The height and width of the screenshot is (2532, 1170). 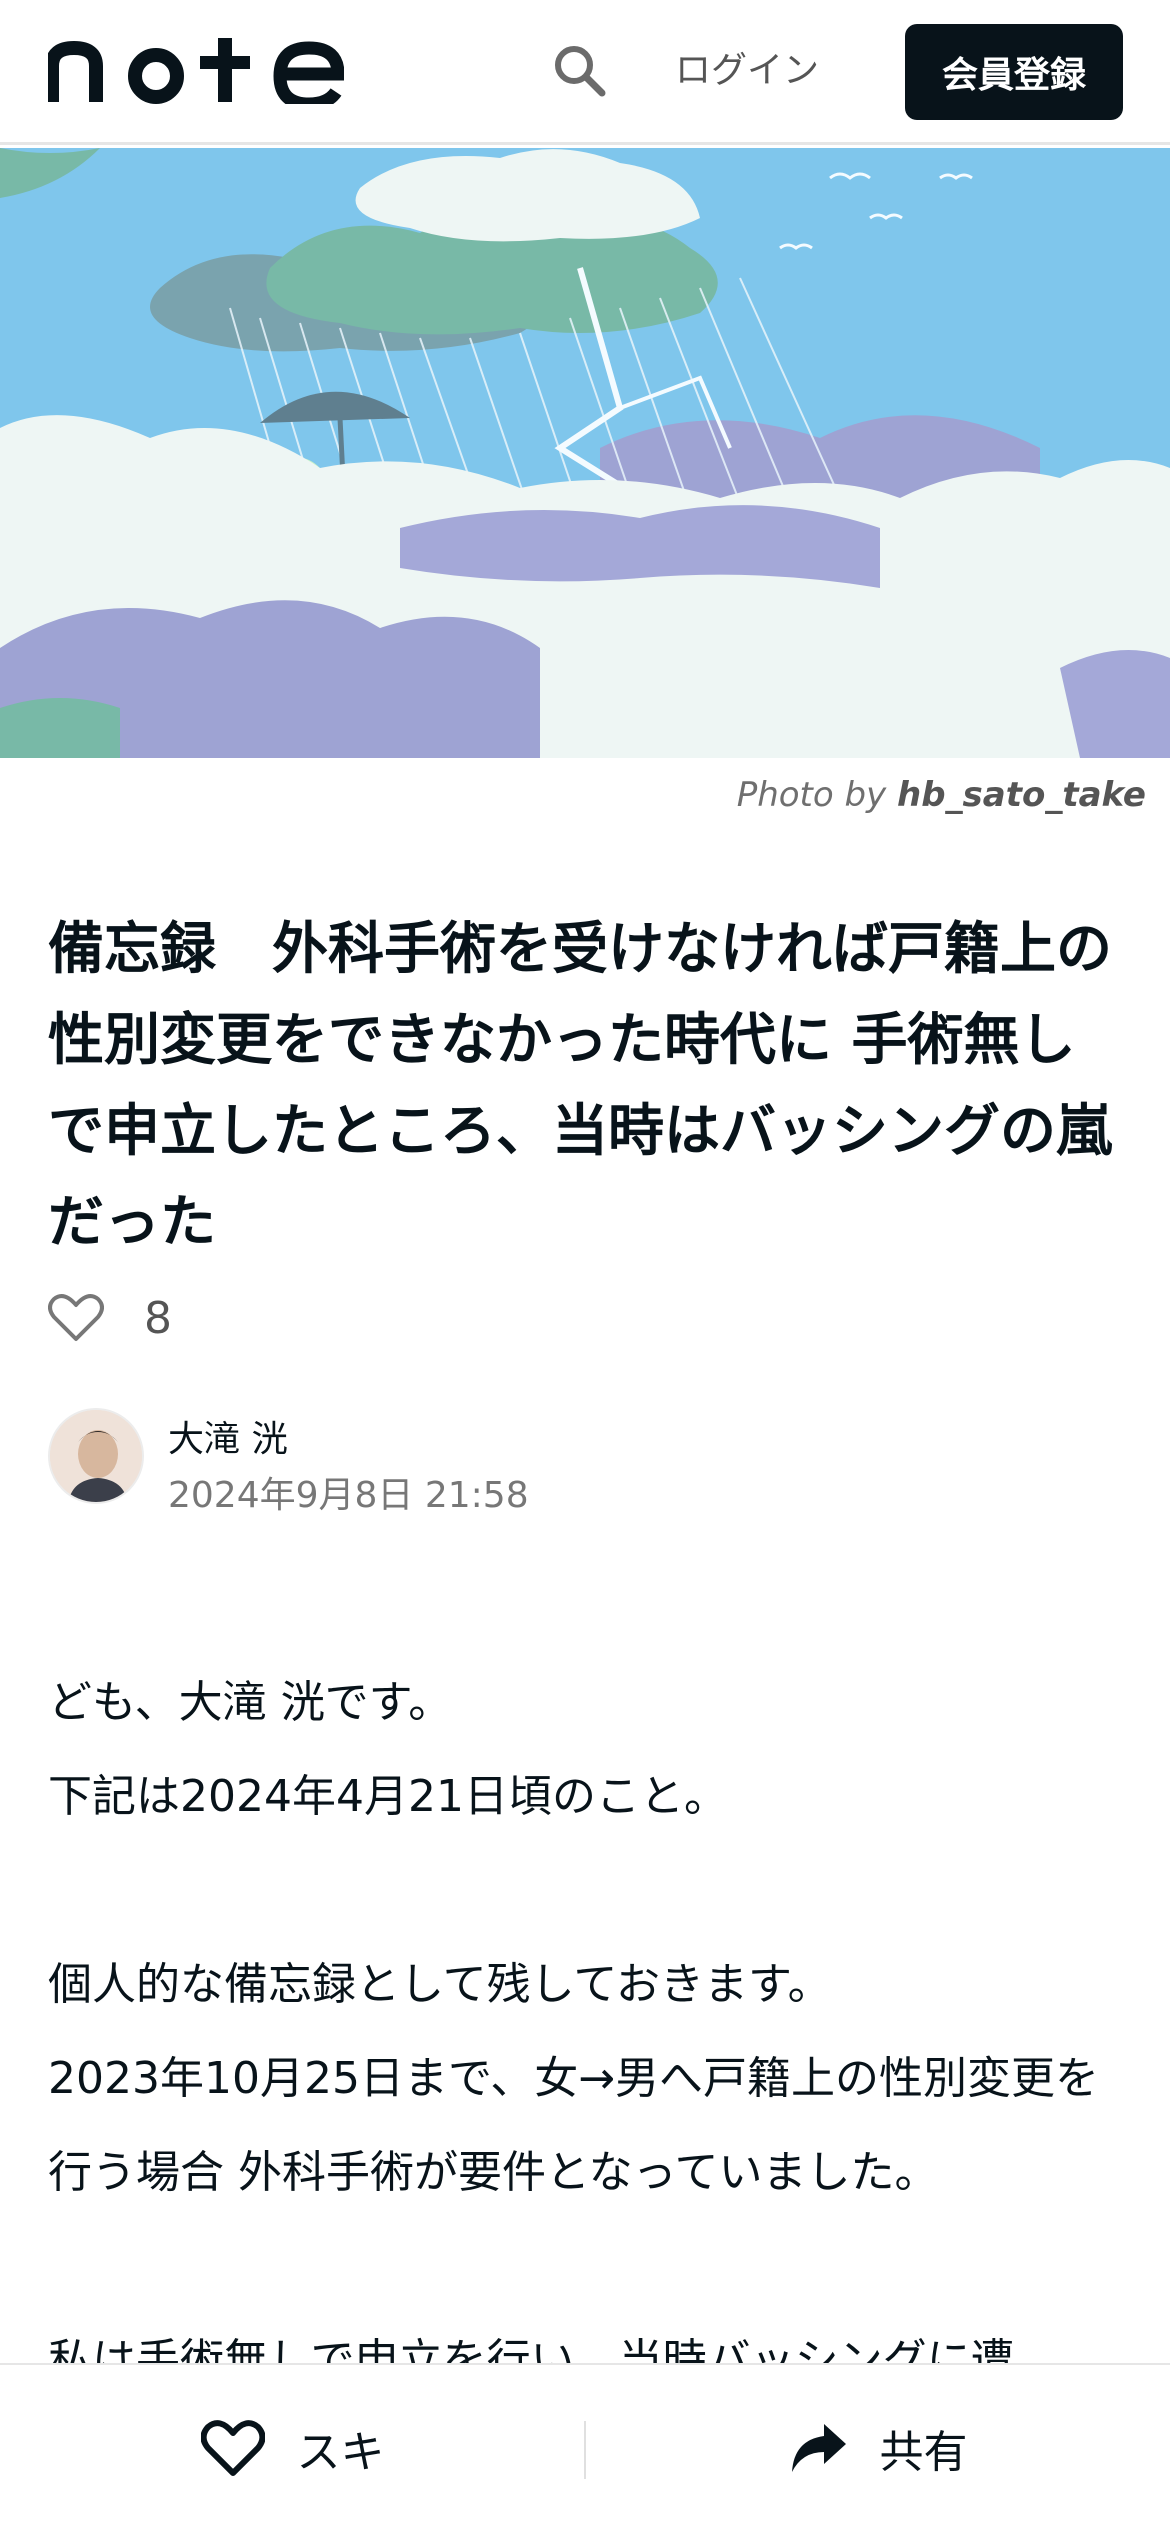 I want to click on bottom-action-bar: スキ 共有, so click(x=585, y=2447).